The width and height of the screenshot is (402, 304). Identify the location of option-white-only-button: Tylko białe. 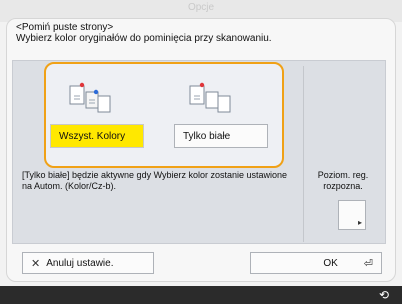
(221, 136).